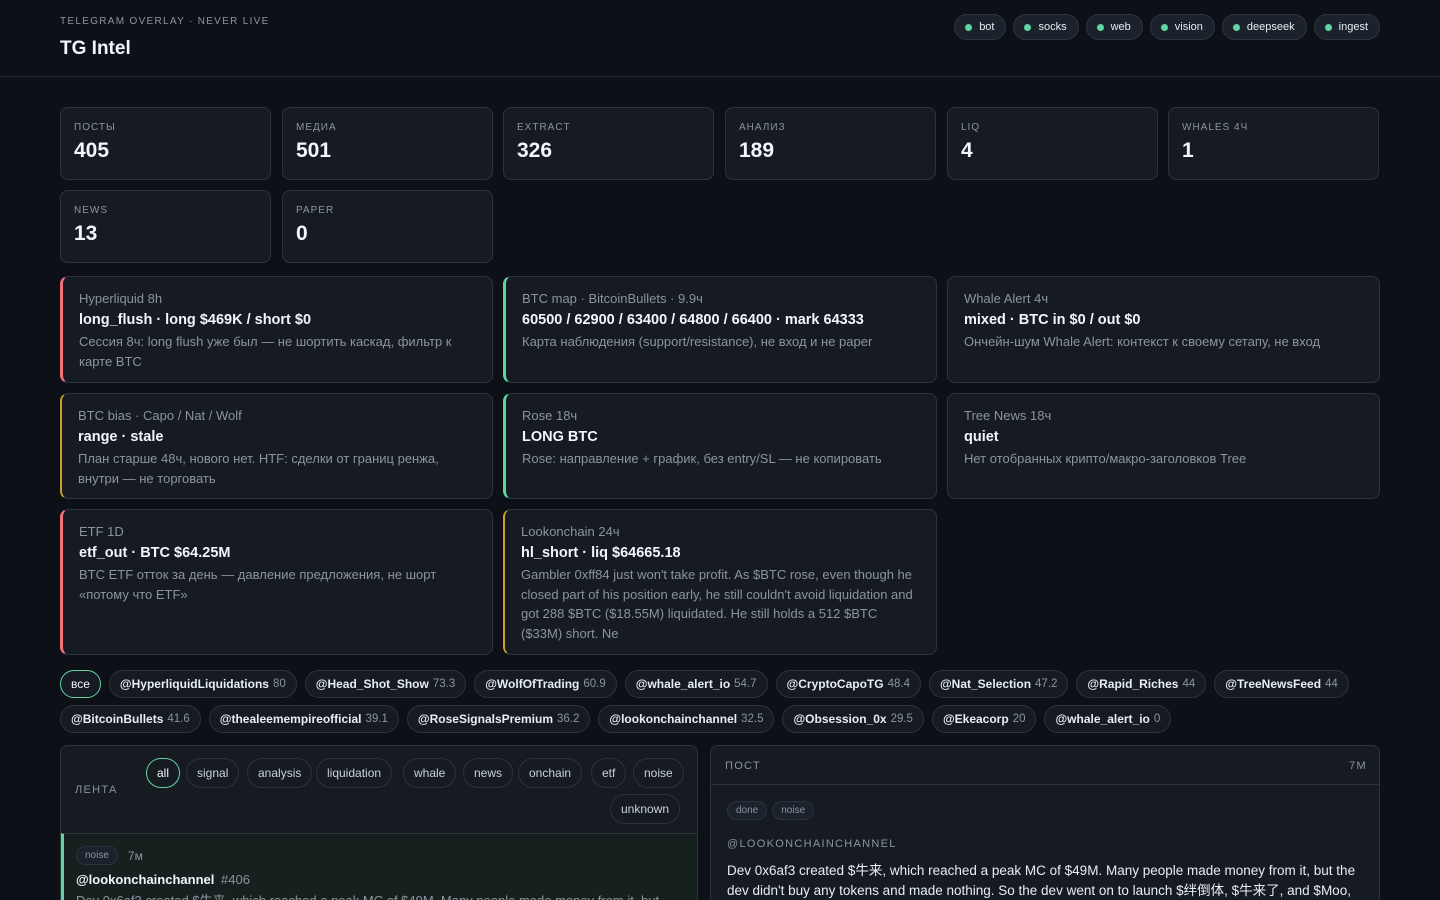 Image resolution: width=1440 pixels, height=900 pixels. What do you see at coordinates (987, 27) in the screenshot?
I see `service-label: bot` at bounding box center [987, 27].